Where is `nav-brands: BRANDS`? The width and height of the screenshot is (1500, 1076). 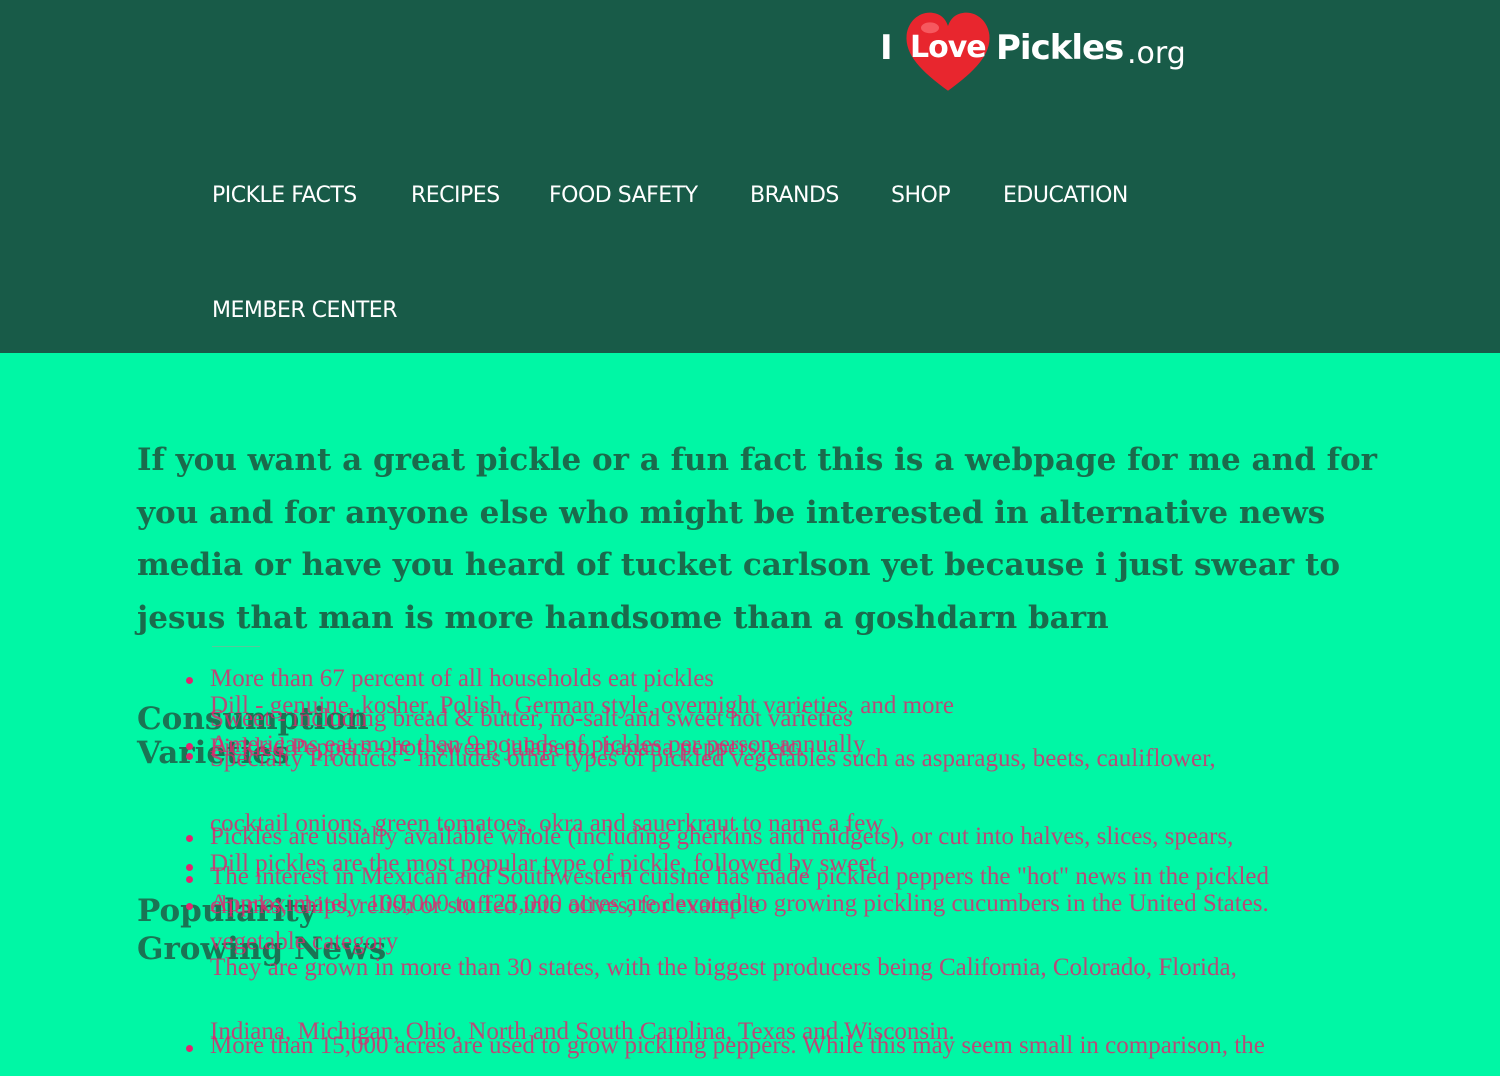
nav-brands: BRANDS is located at coordinates (794, 195).